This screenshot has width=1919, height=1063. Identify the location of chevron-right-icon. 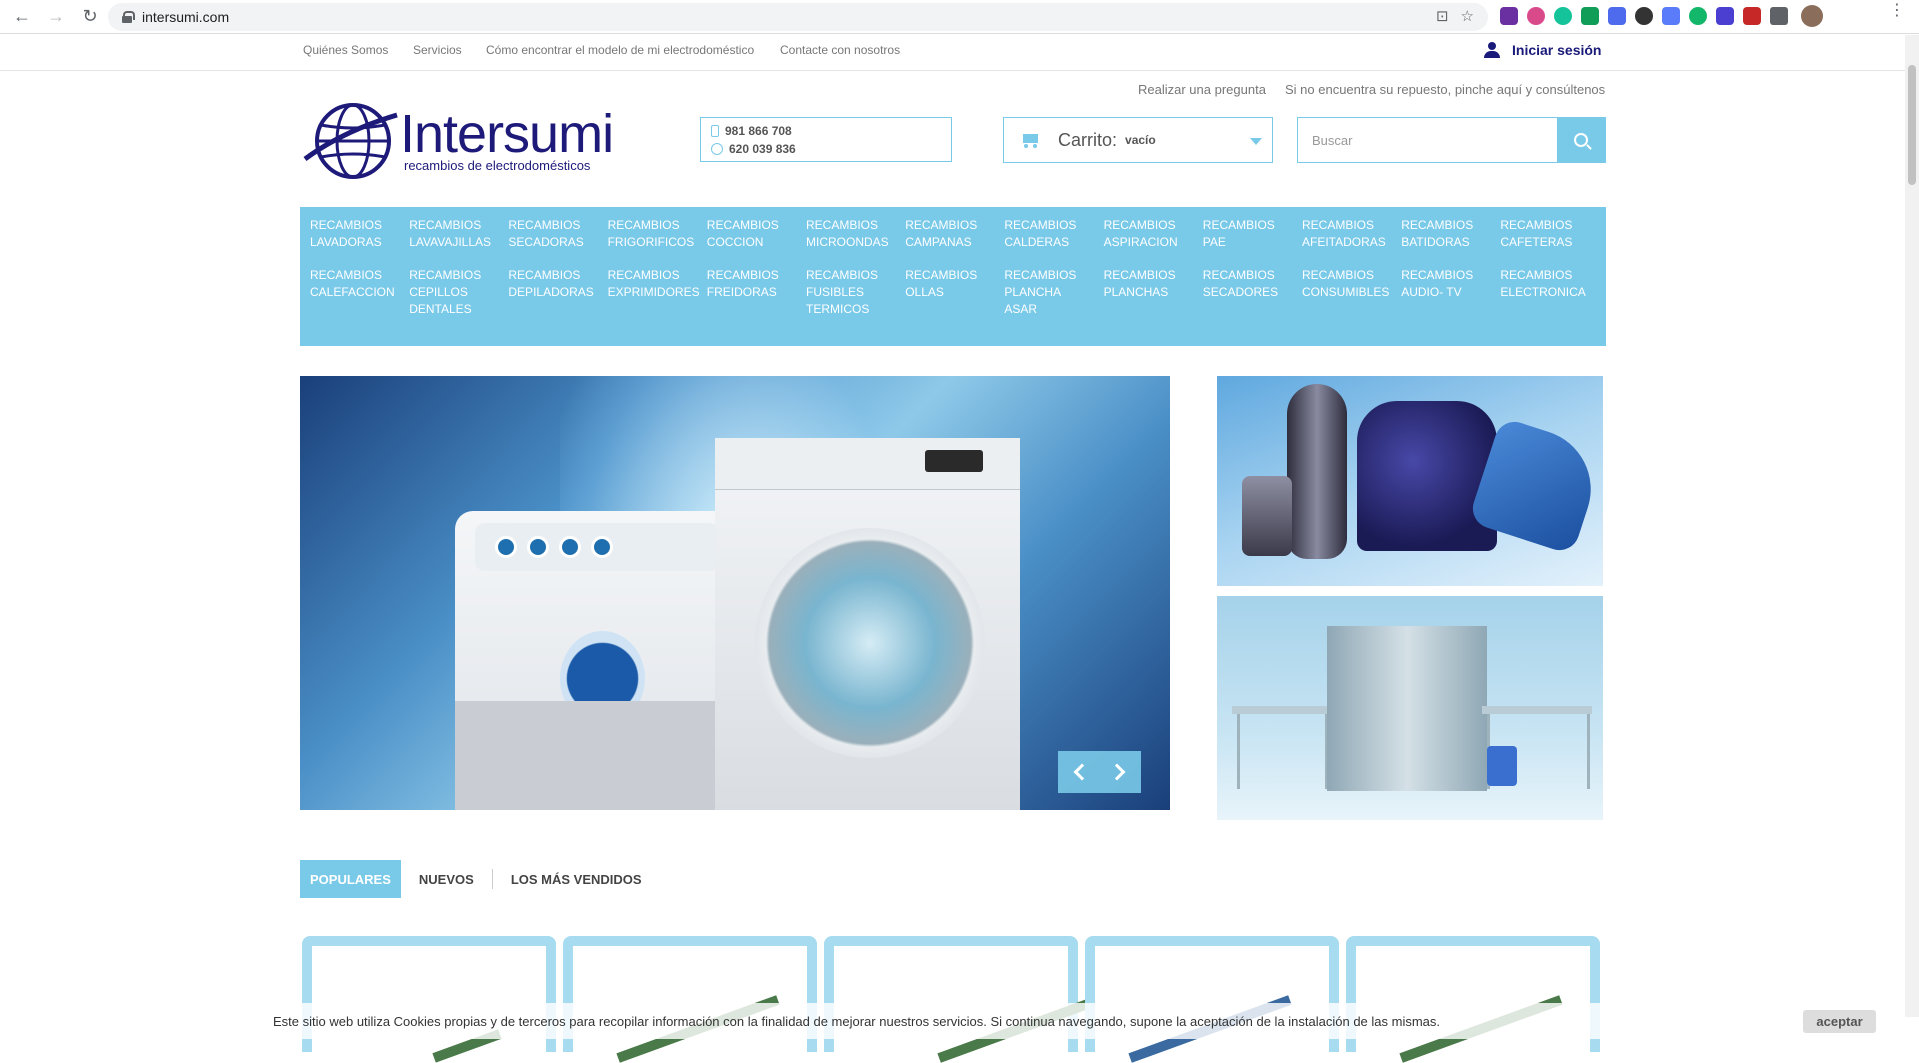
(1117, 772).